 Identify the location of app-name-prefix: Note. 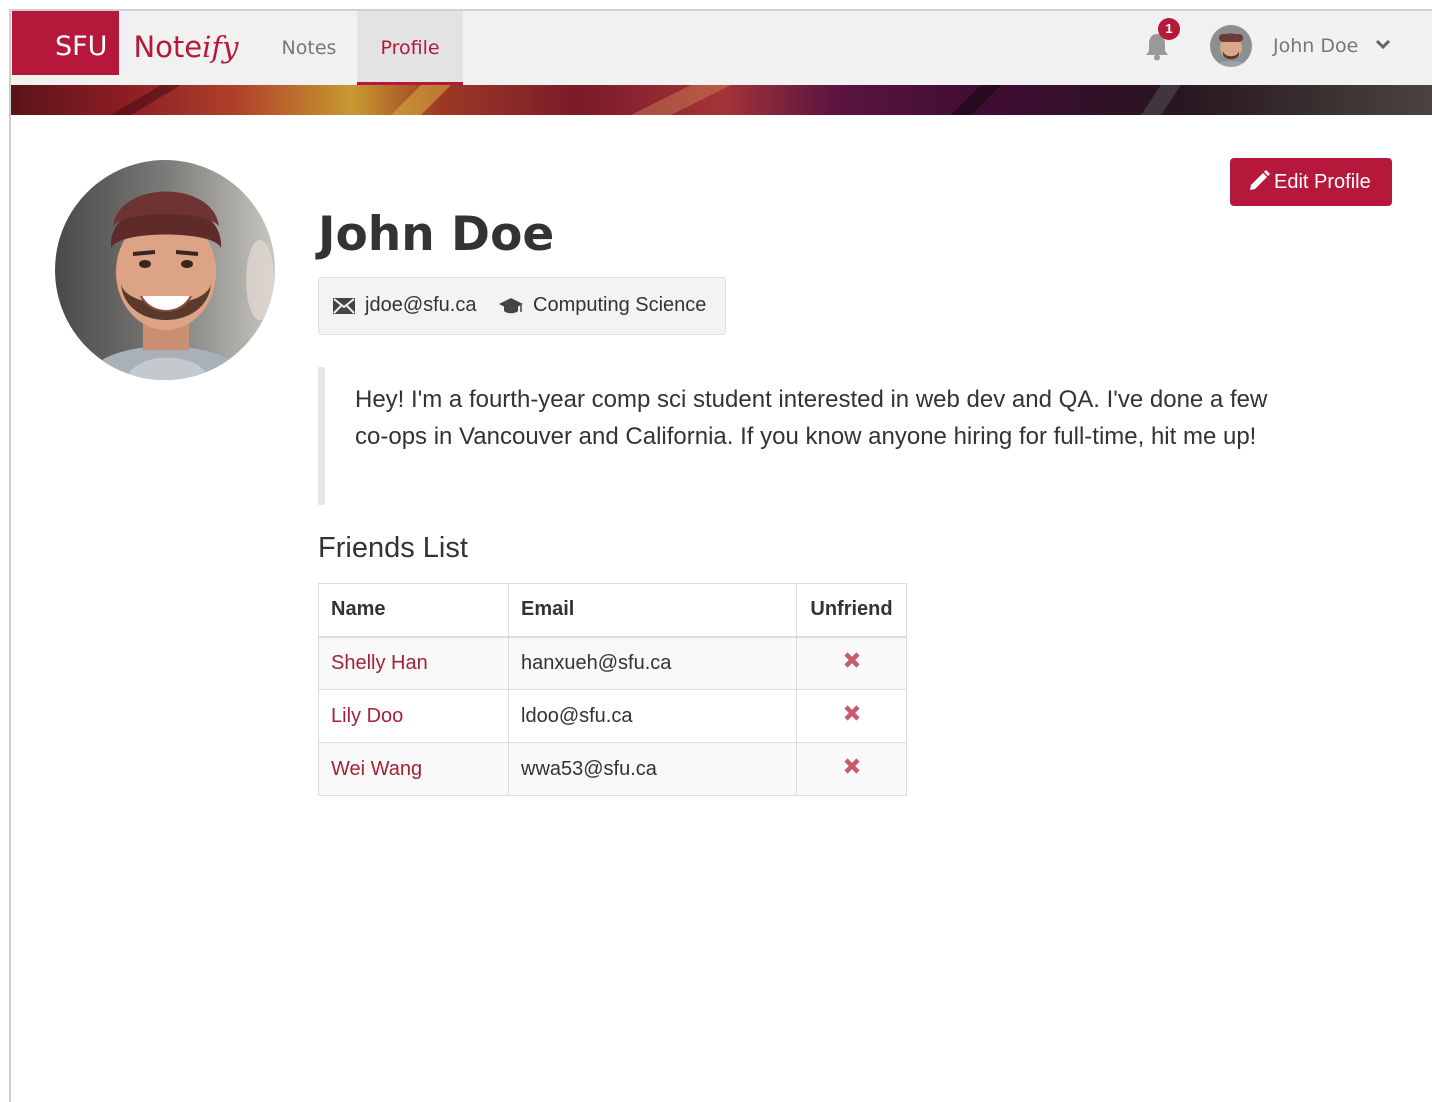
(168, 47).